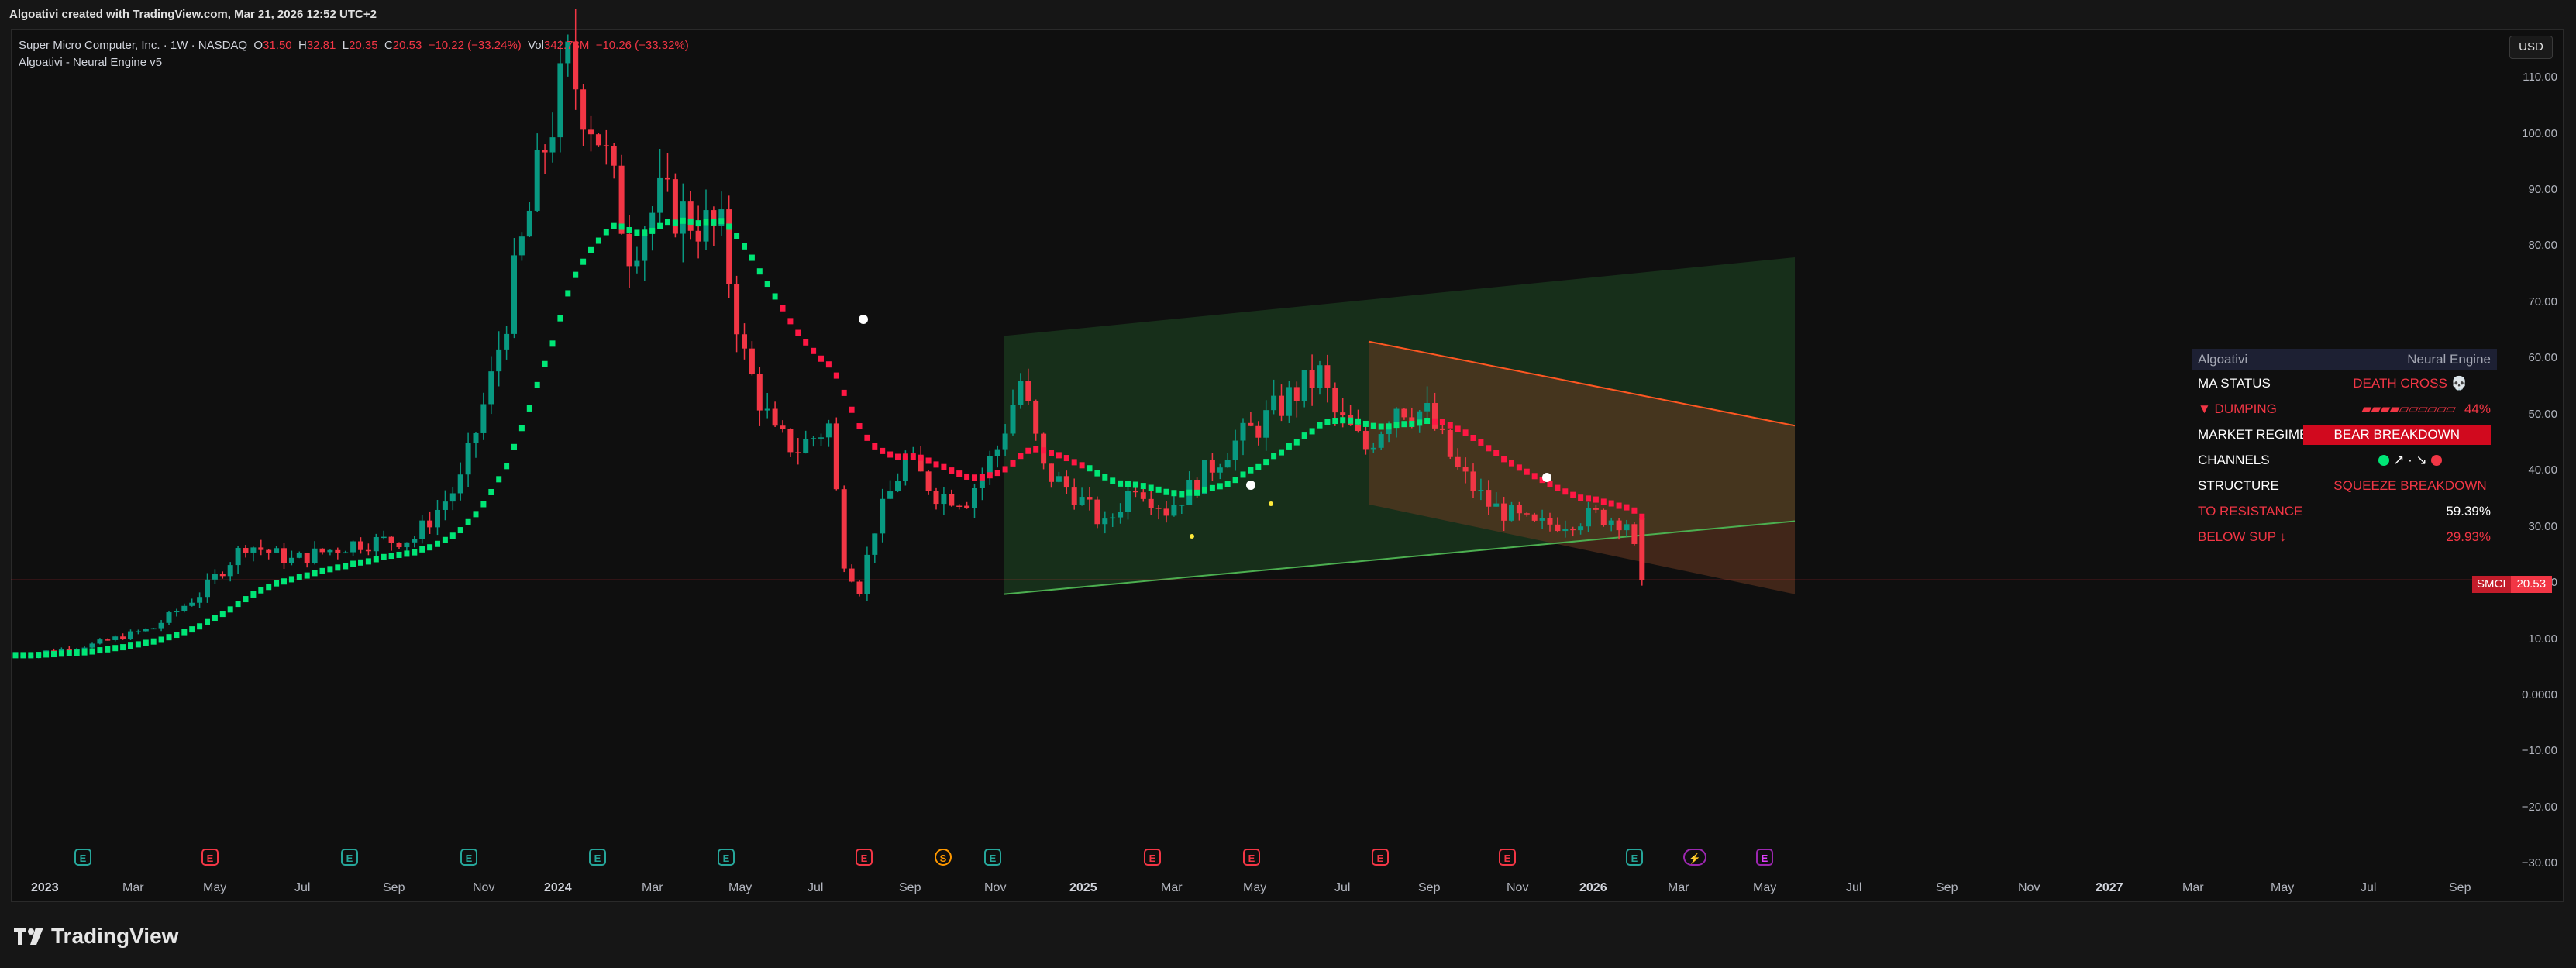 This screenshot has width=2576, height=968. What do you see at coordinates (652, 887) in the screenshot?
I see `x-tick-label: Mar` at bounding box center [652, 887].